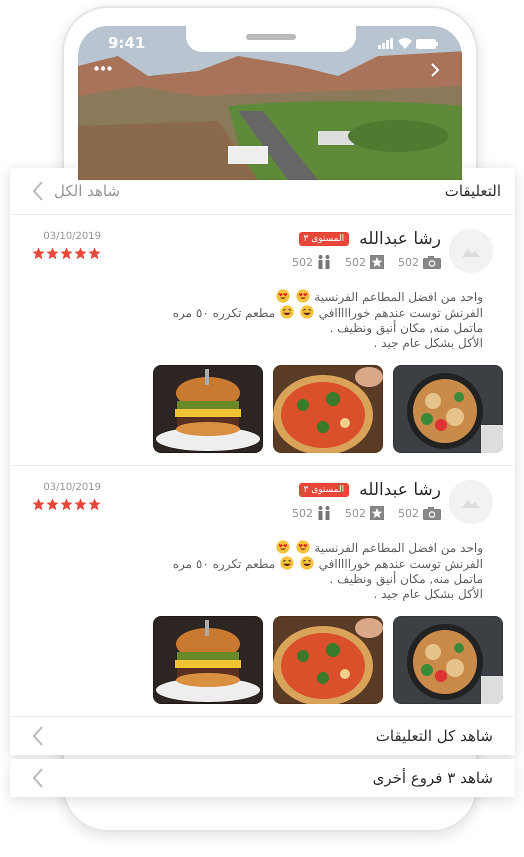 The image size is (524, 857). I want to click on more-icon, so click(103, 68).